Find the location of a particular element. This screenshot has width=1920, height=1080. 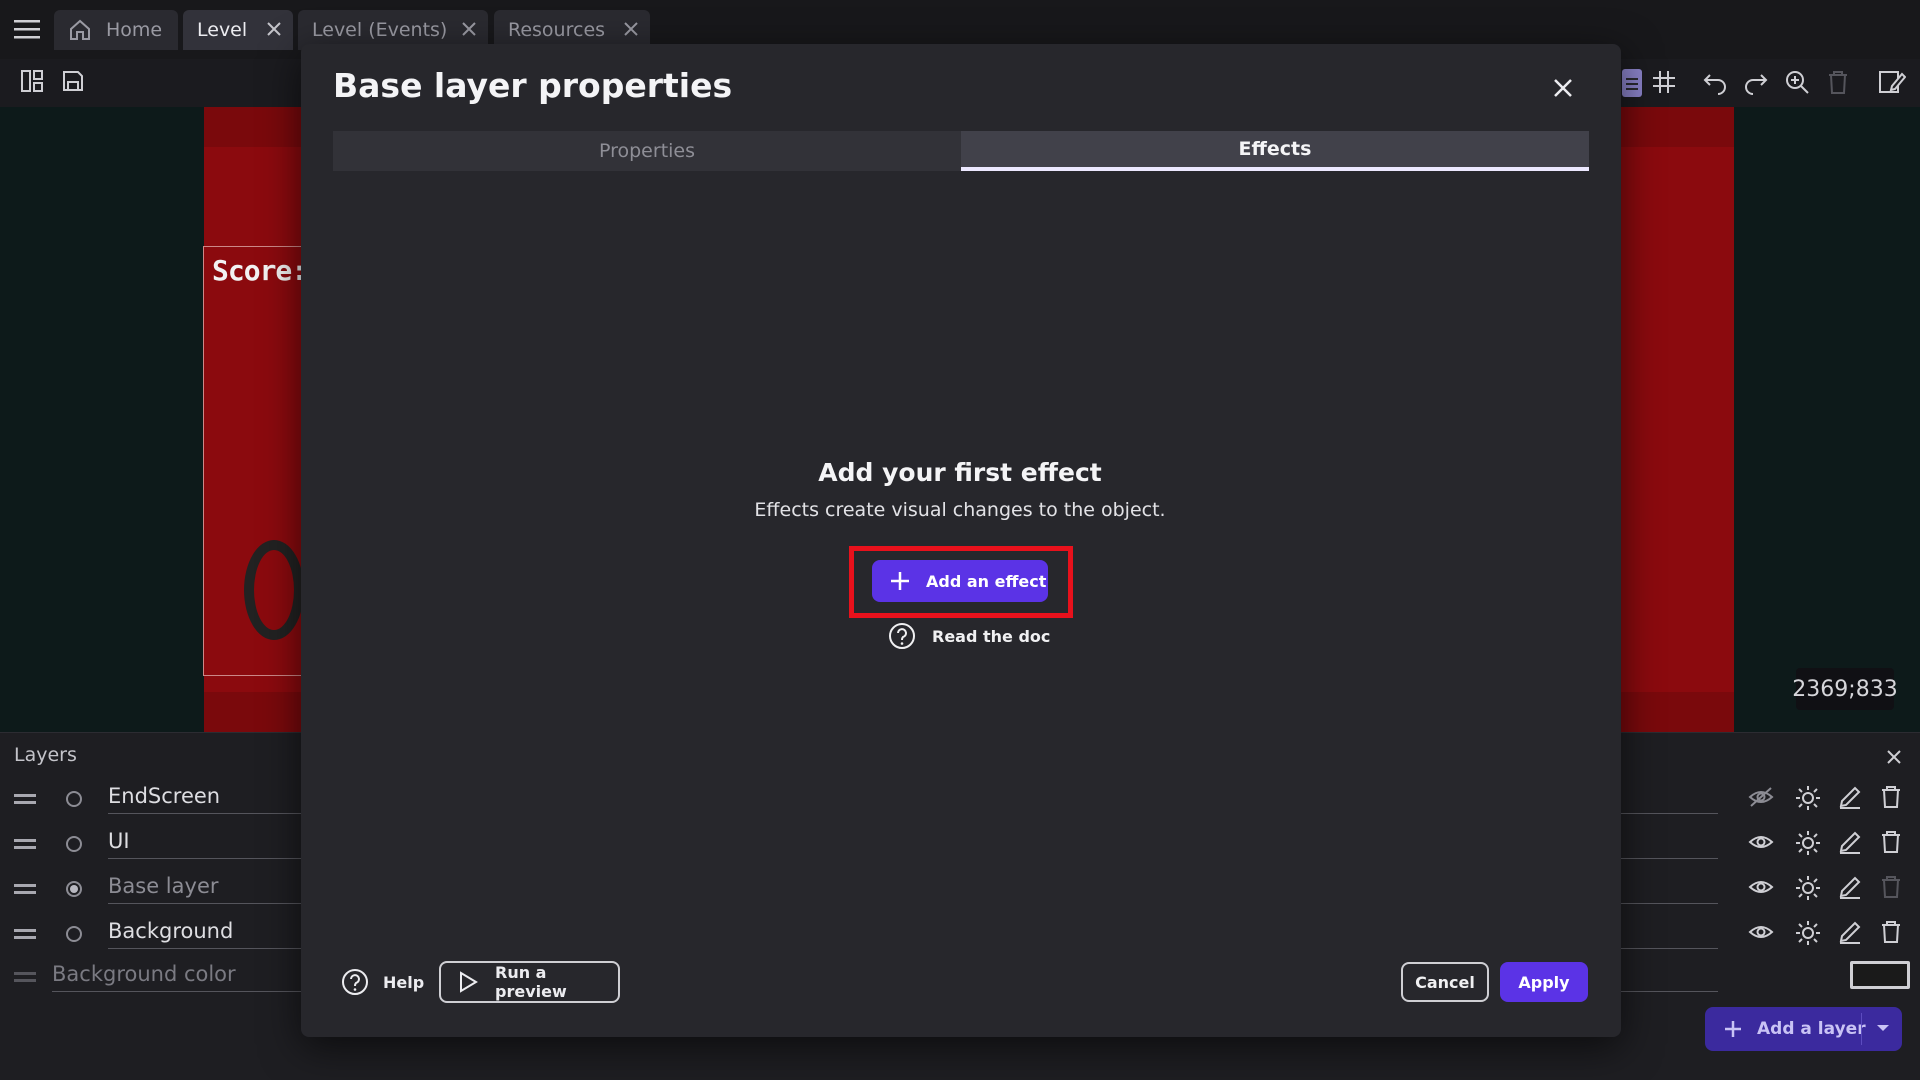

add-layer-button: Add a layer is located at coordinates (1803, 1029).